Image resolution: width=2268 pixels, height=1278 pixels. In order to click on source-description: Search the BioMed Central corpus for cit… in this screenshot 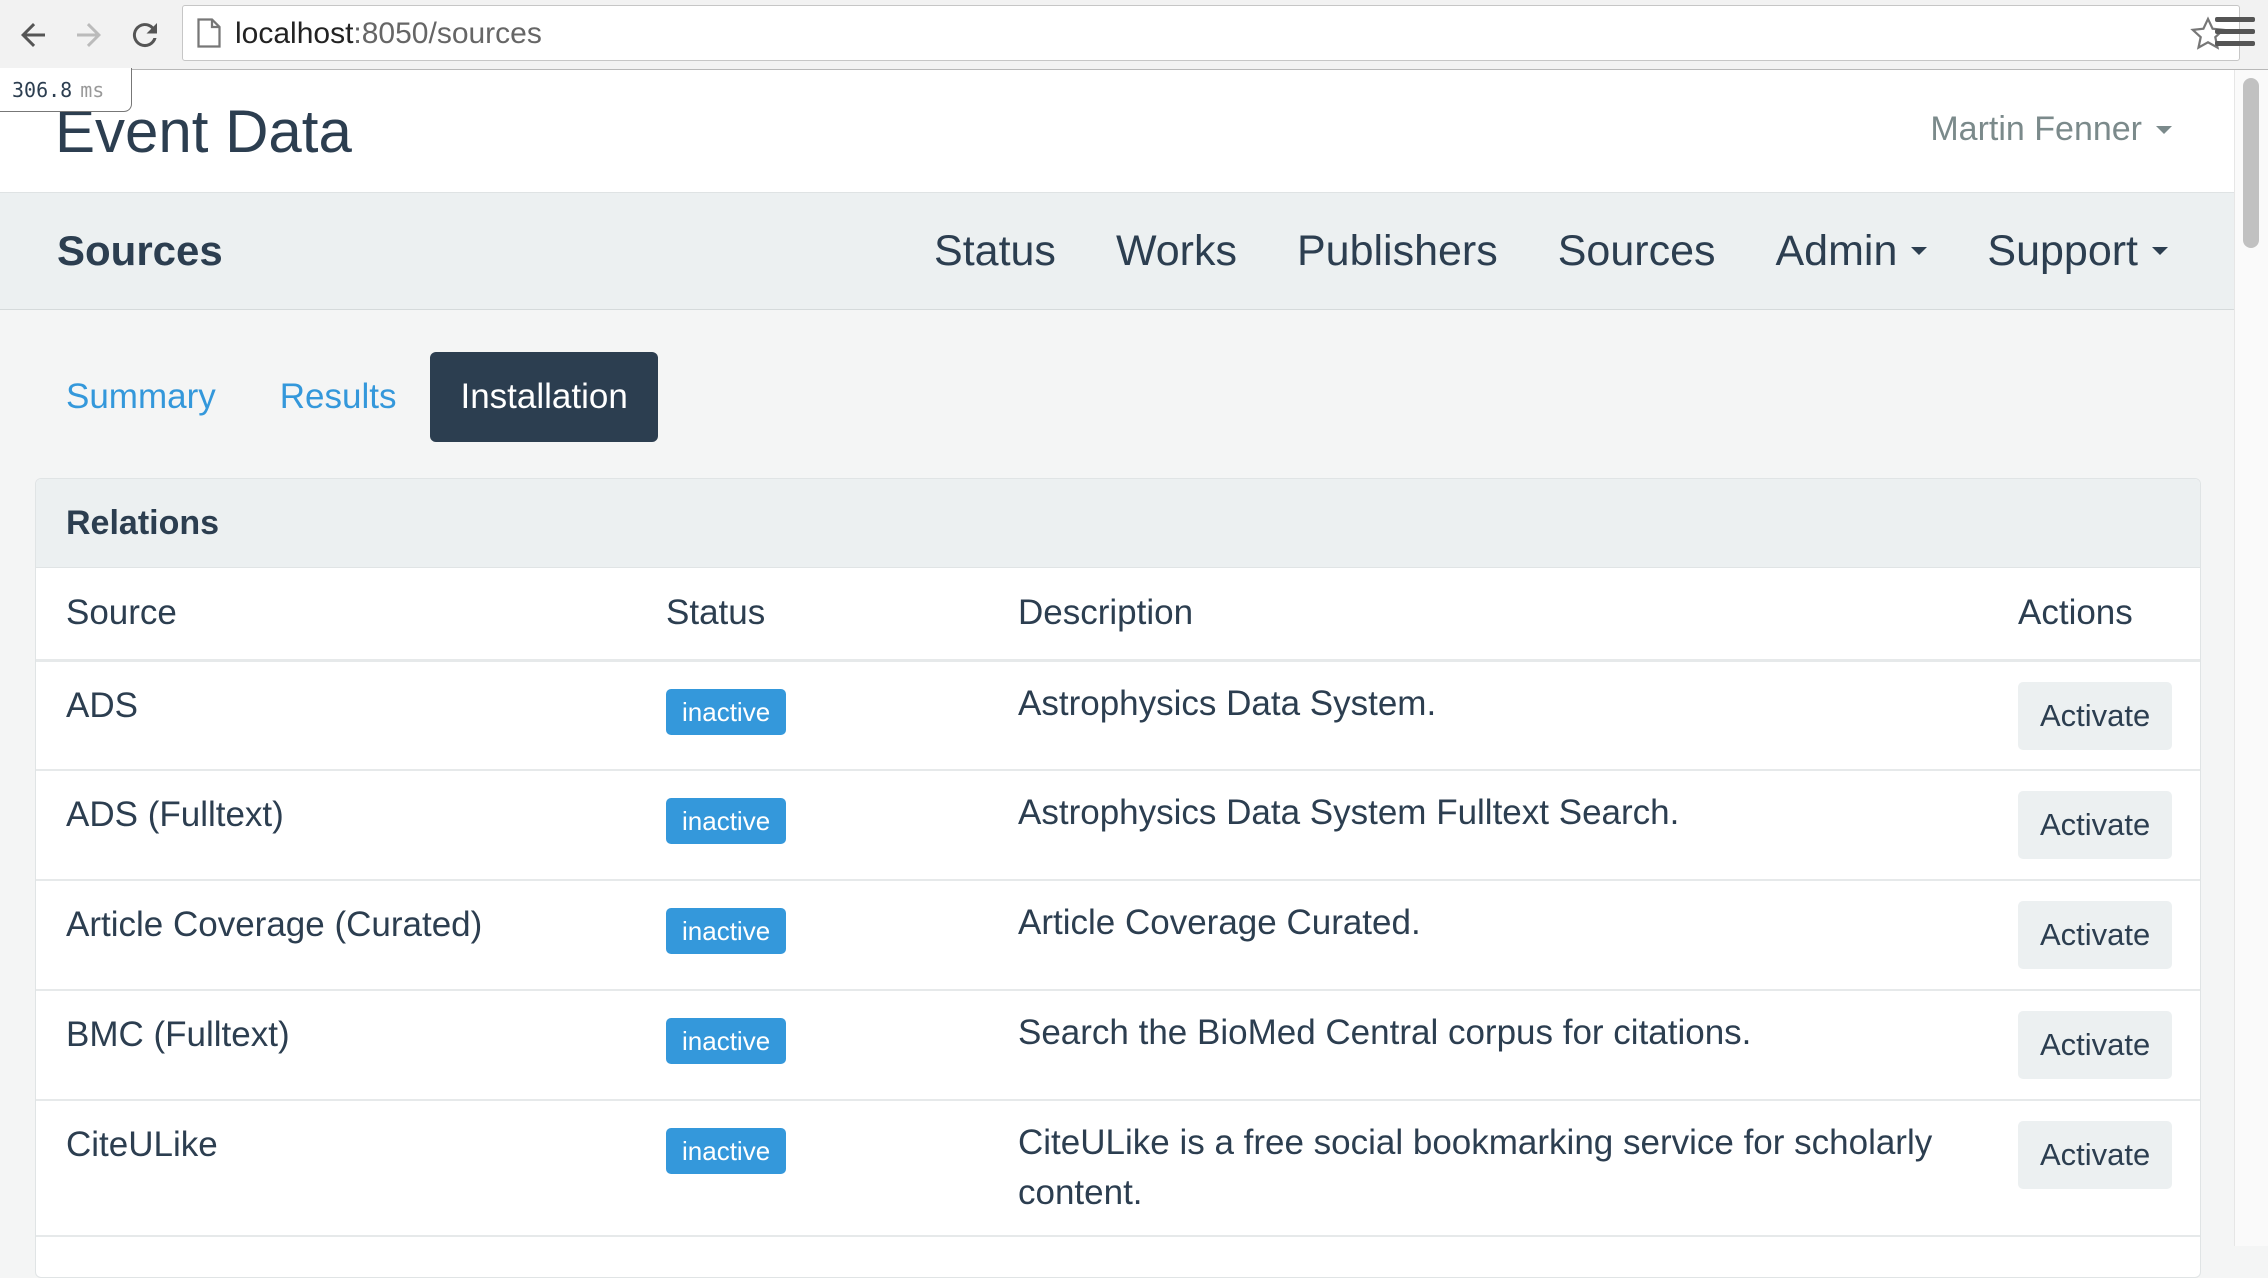, I will do `click(1488, 1045)`.